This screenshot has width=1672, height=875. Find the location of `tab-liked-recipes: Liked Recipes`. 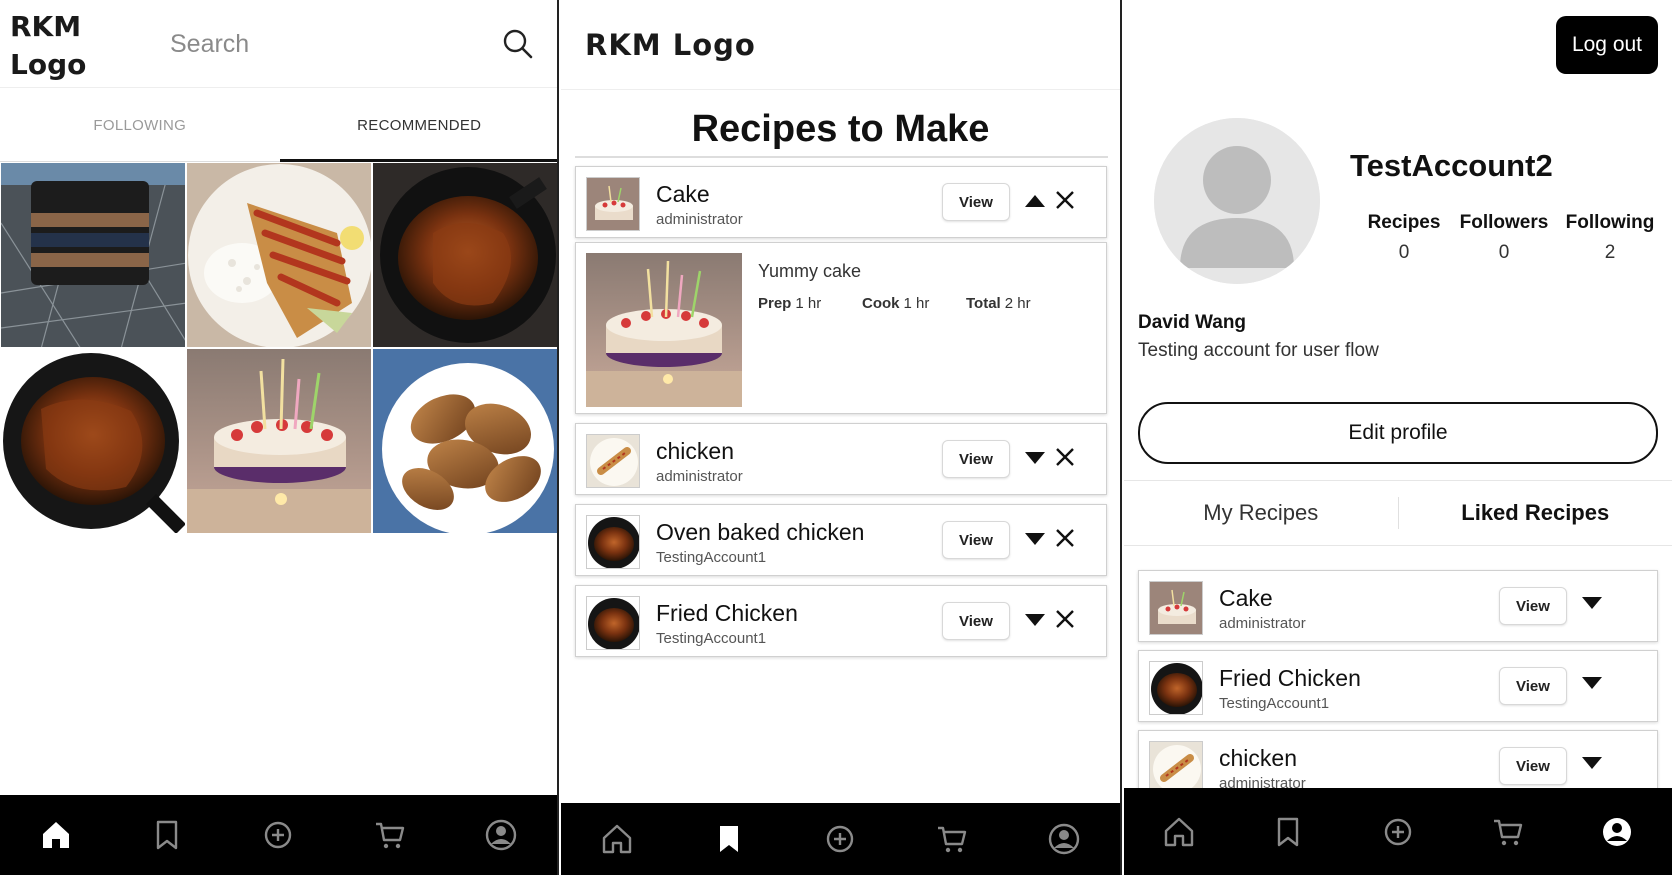

tab-liked-recipes: Liked Recipes is located at coordinates (1535, 513).